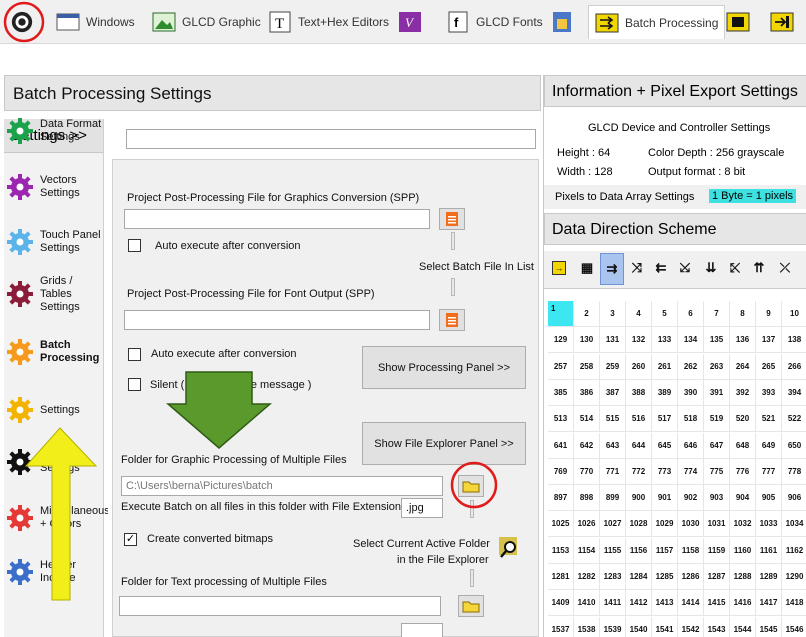 This screenshot has height=637, width=806. I want to click on grid-cell: 775, so click(717, 471).